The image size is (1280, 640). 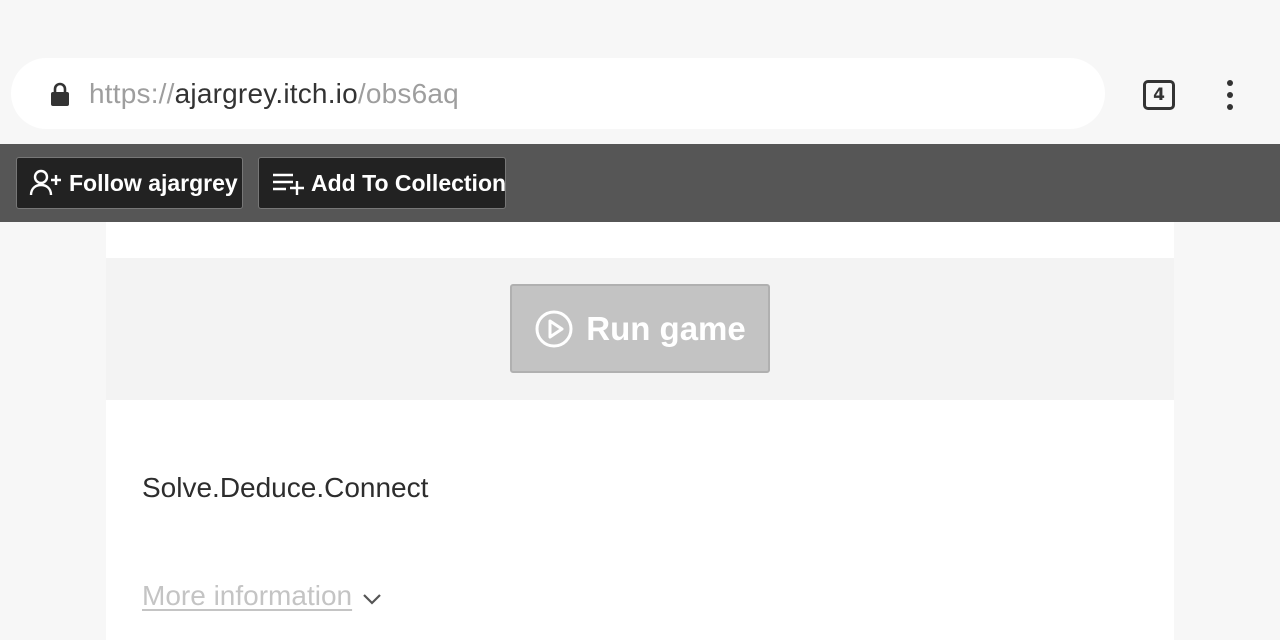 I want to click on kebab-menu-icon, so click(x=1230, y=95).